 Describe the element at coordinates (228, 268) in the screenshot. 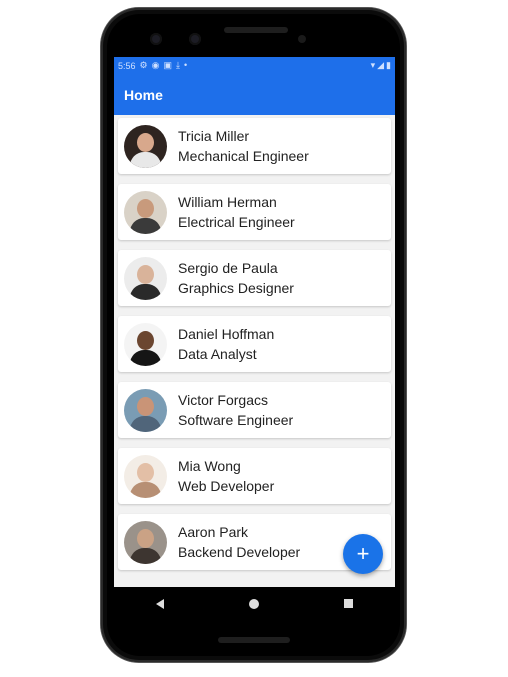

I see `contact-name: Sergio de Paula` at that location.